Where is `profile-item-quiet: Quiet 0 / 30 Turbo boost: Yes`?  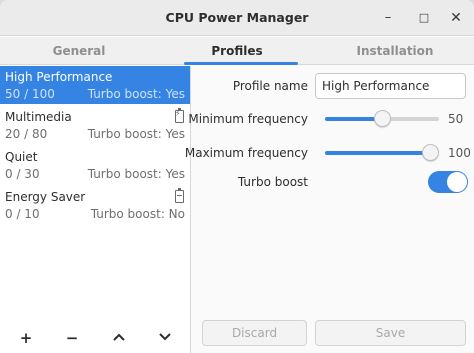 profile-item-quiet: Quiet 0 / 30 Turbo boost: Yes is located at coordinates (95, 165).